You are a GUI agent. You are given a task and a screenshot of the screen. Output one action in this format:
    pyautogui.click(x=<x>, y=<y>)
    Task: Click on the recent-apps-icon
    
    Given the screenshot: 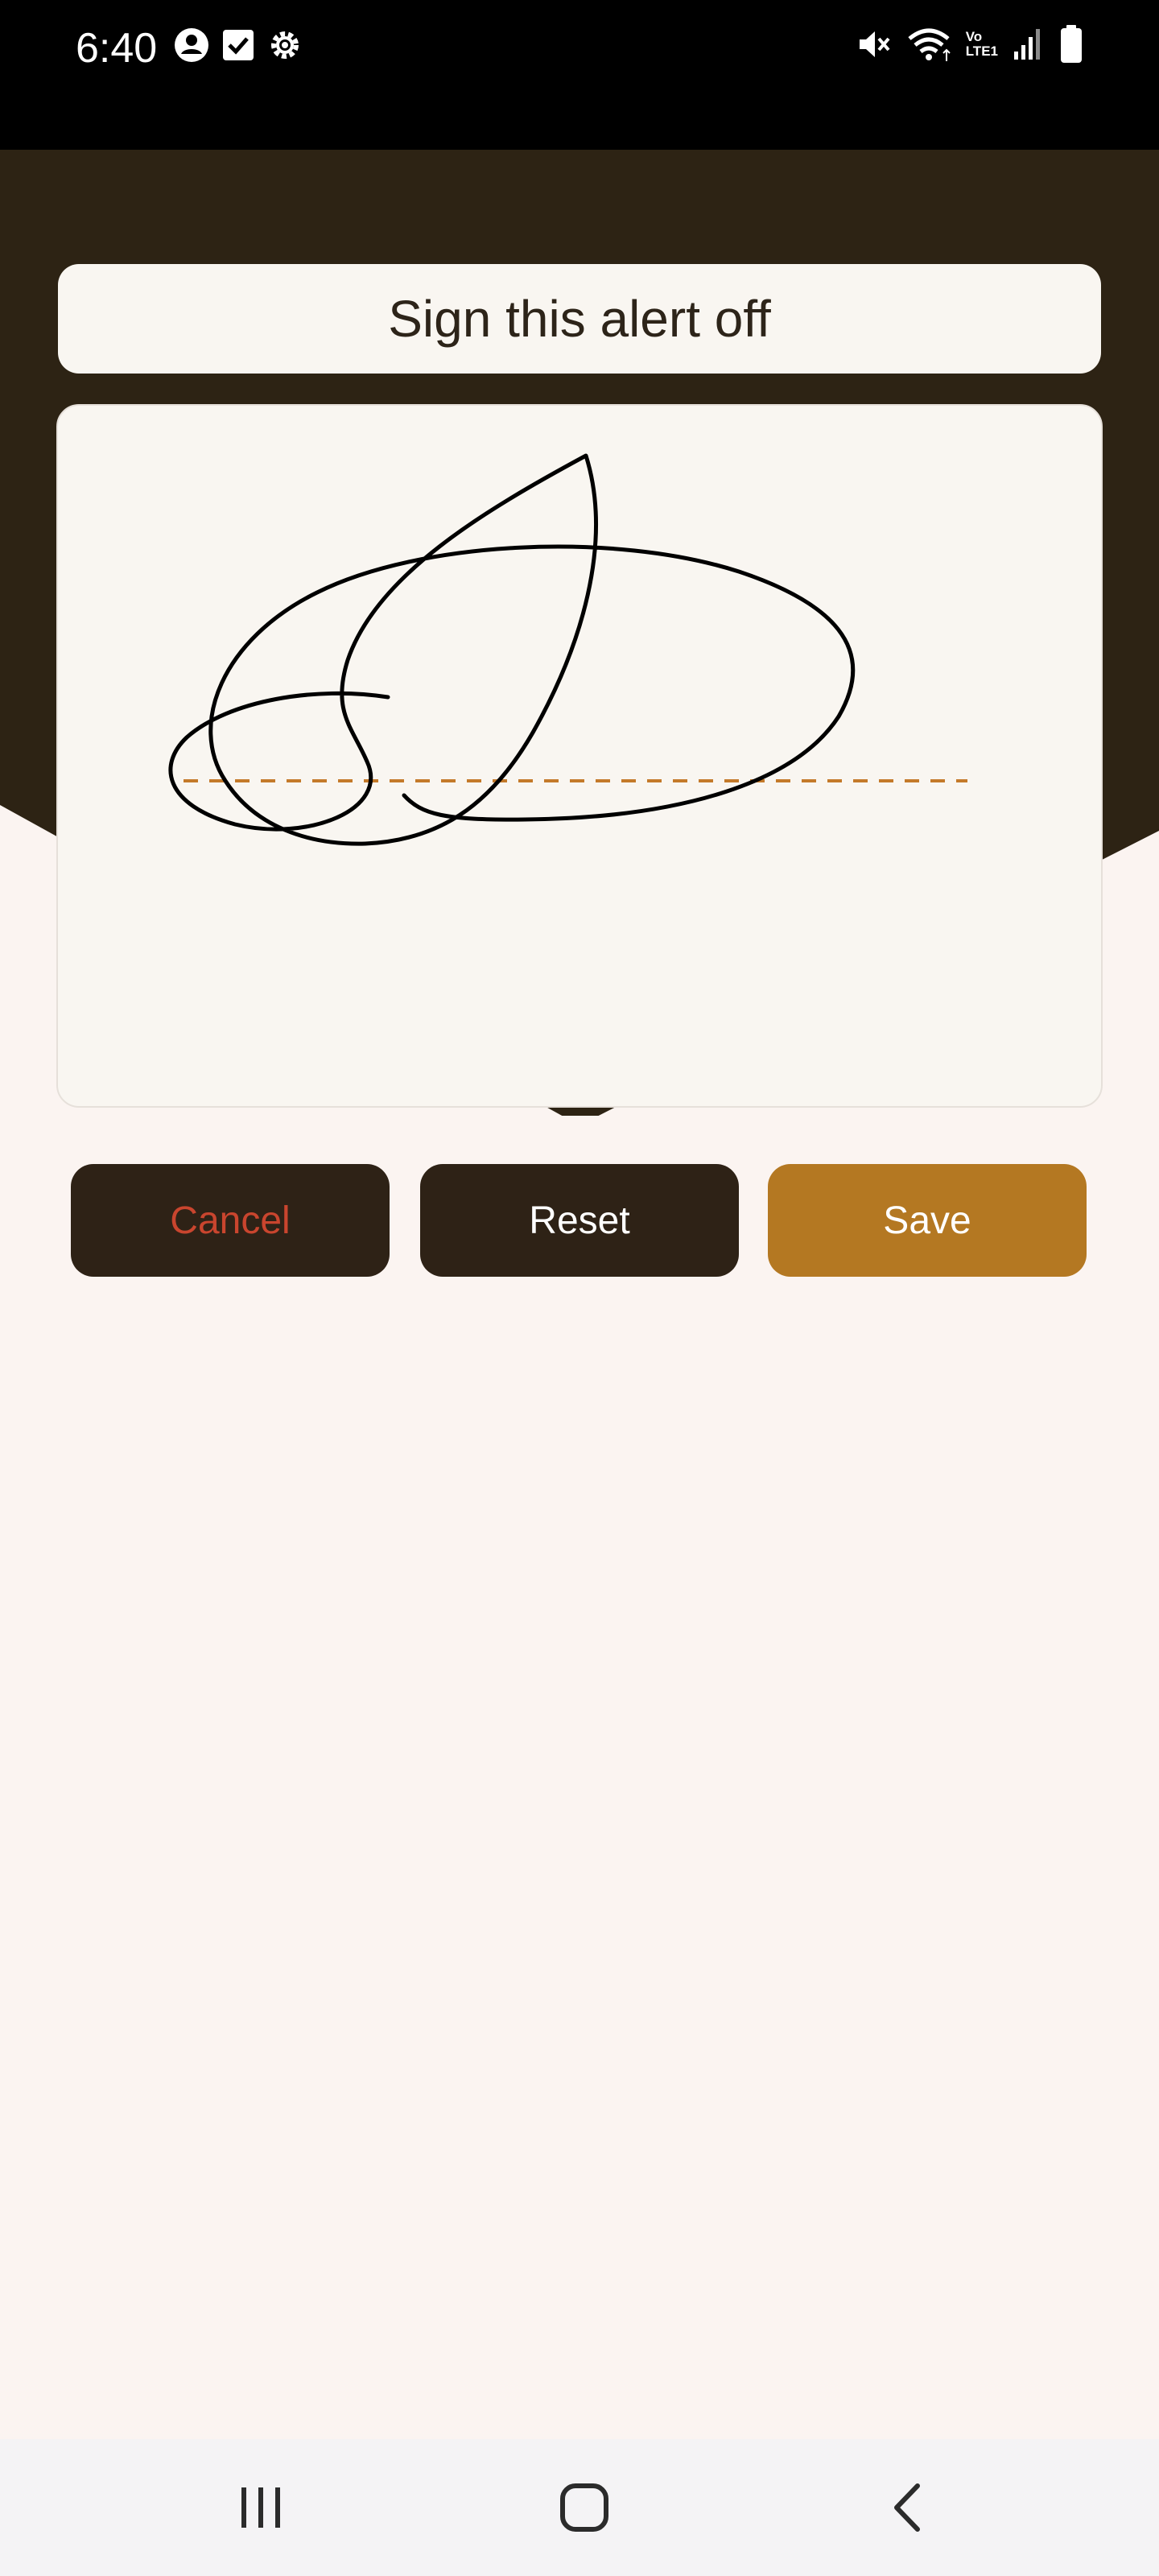 What is the action you would take?
    pyautogui.click(x=260, y=2507)
    